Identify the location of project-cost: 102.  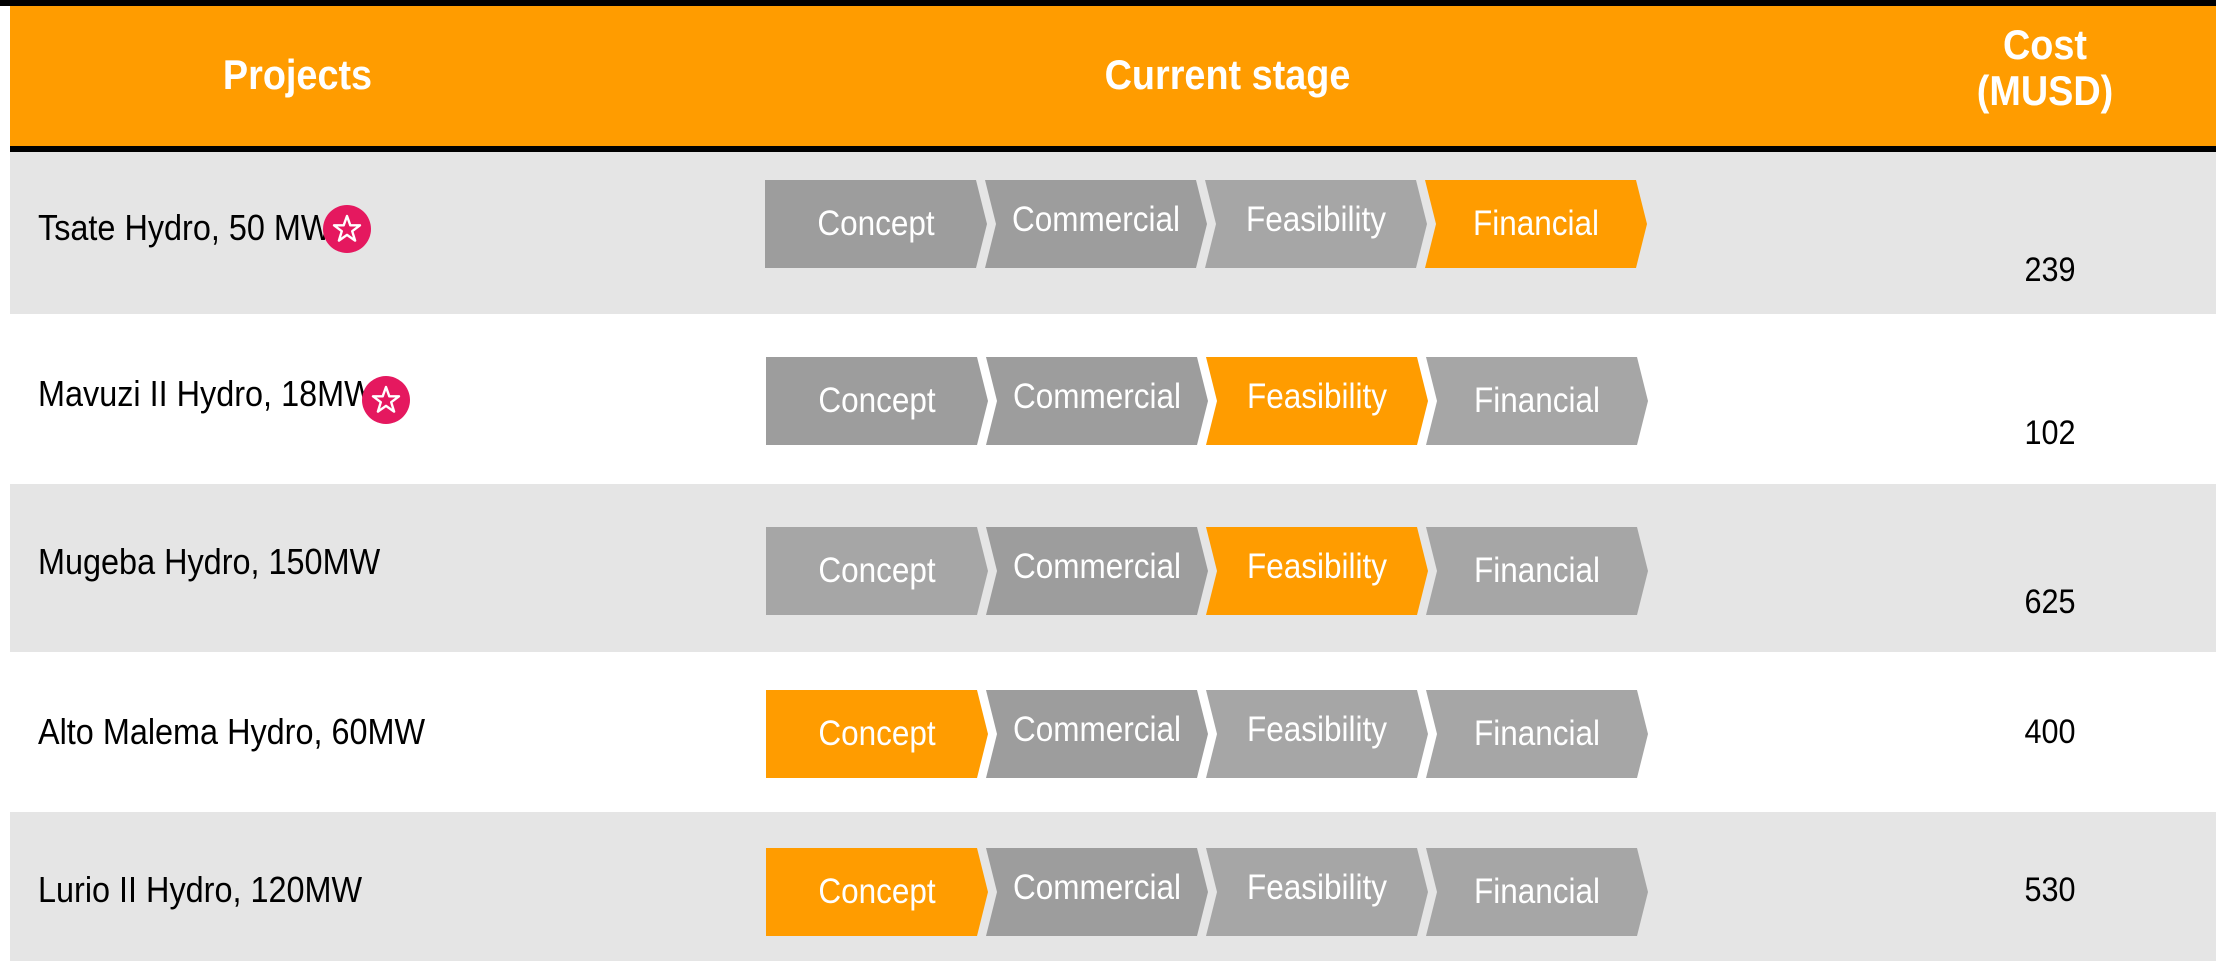
(2050, 433).